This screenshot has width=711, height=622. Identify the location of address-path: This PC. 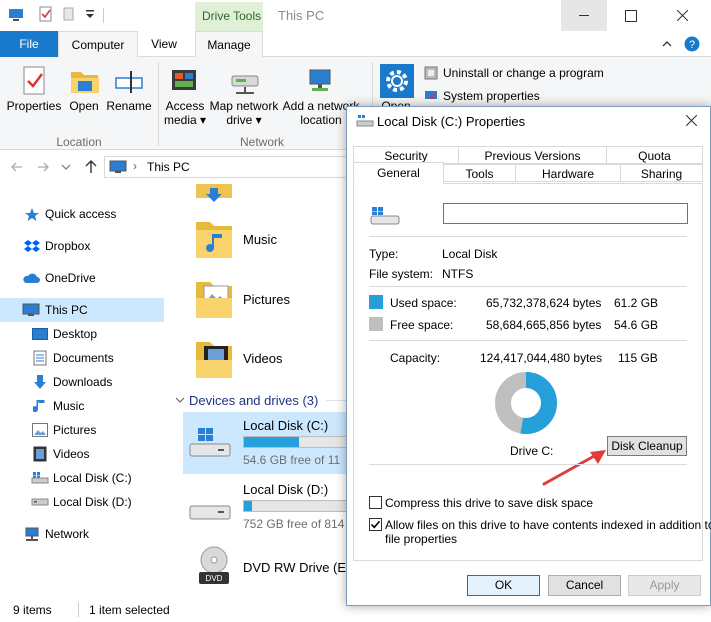
(168, 167).